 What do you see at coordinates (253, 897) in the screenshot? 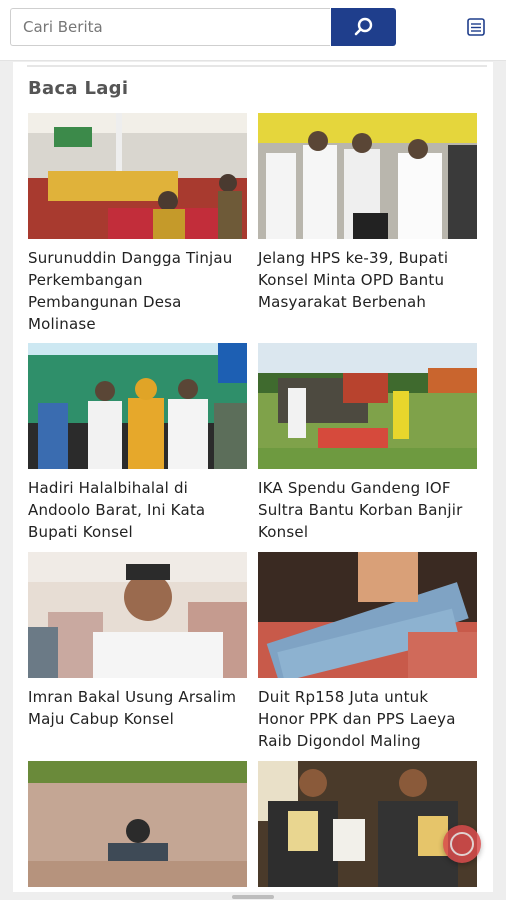
I see `bottom-handle` at bounding box center [253, 897].